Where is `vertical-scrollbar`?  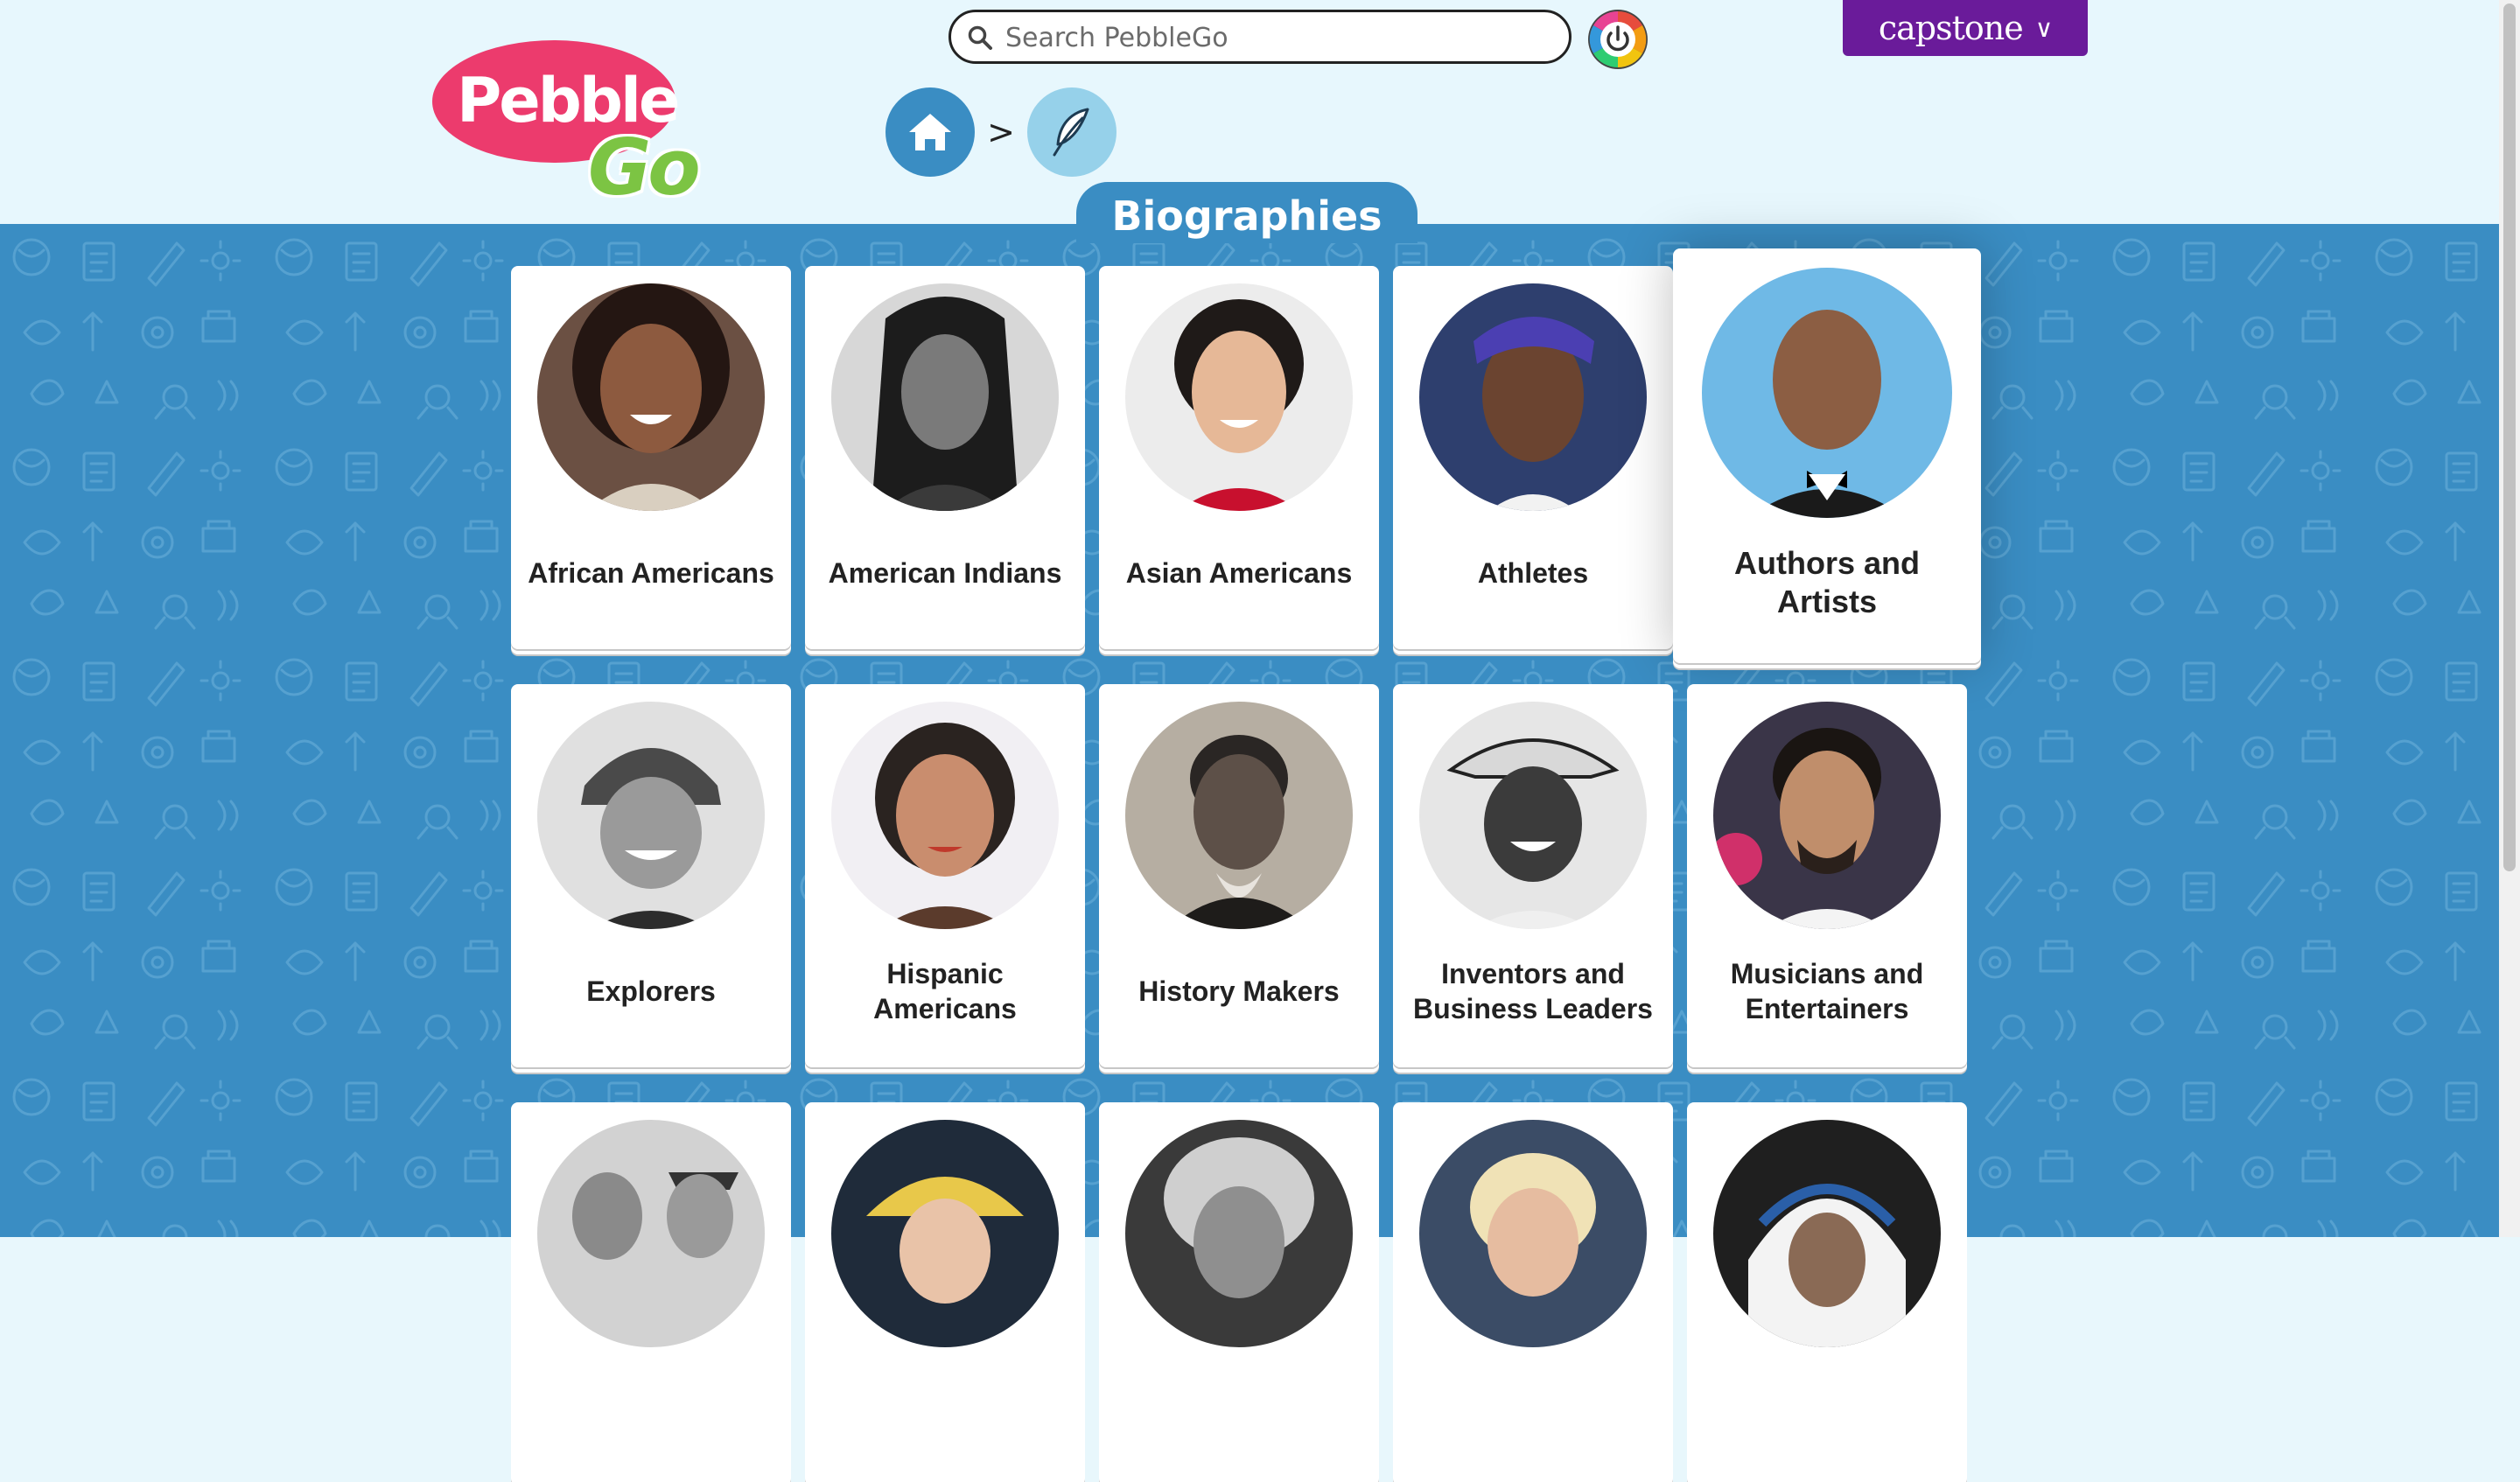
vertical-scrollbar is located at coordinates (2509, 618).